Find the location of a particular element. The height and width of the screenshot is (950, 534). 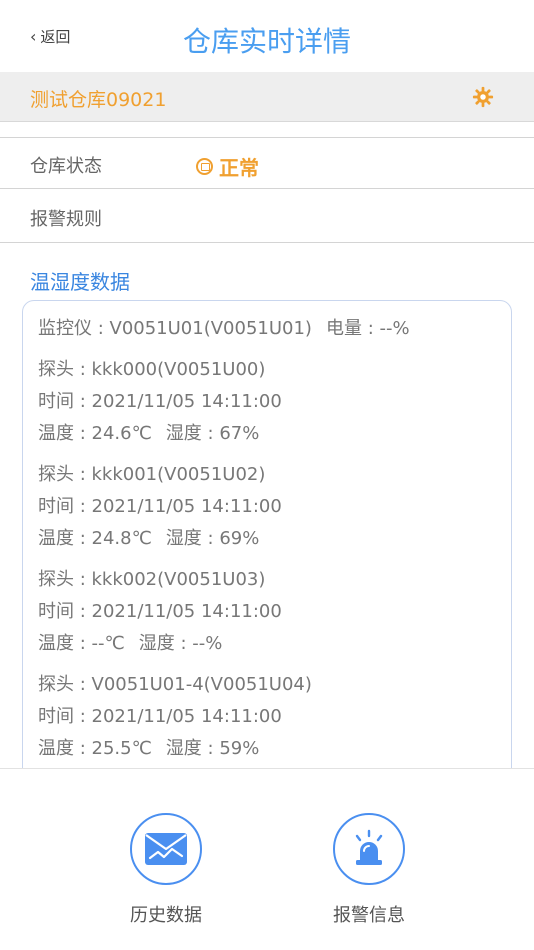

top-bar: ‹ 返回 仓库实时详情 is located at coordinates (267, 36).